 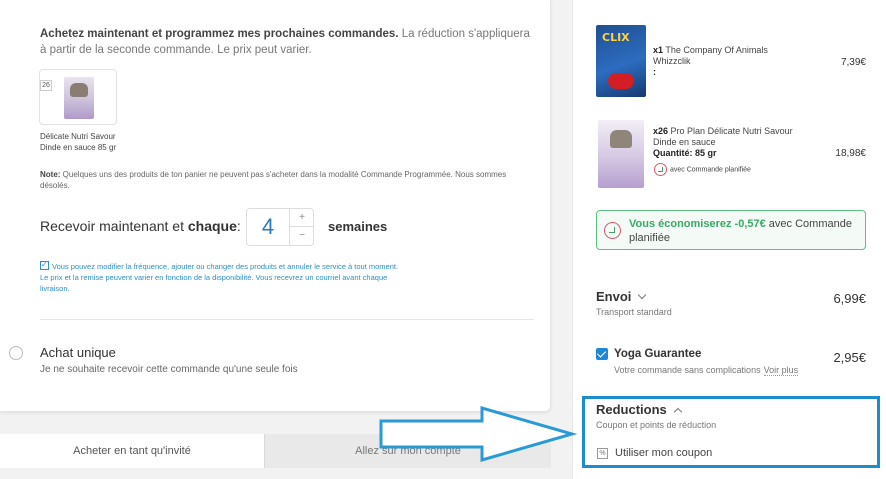 I want to click on cart-item-1-qty: x1, so click(x=658, y=50).